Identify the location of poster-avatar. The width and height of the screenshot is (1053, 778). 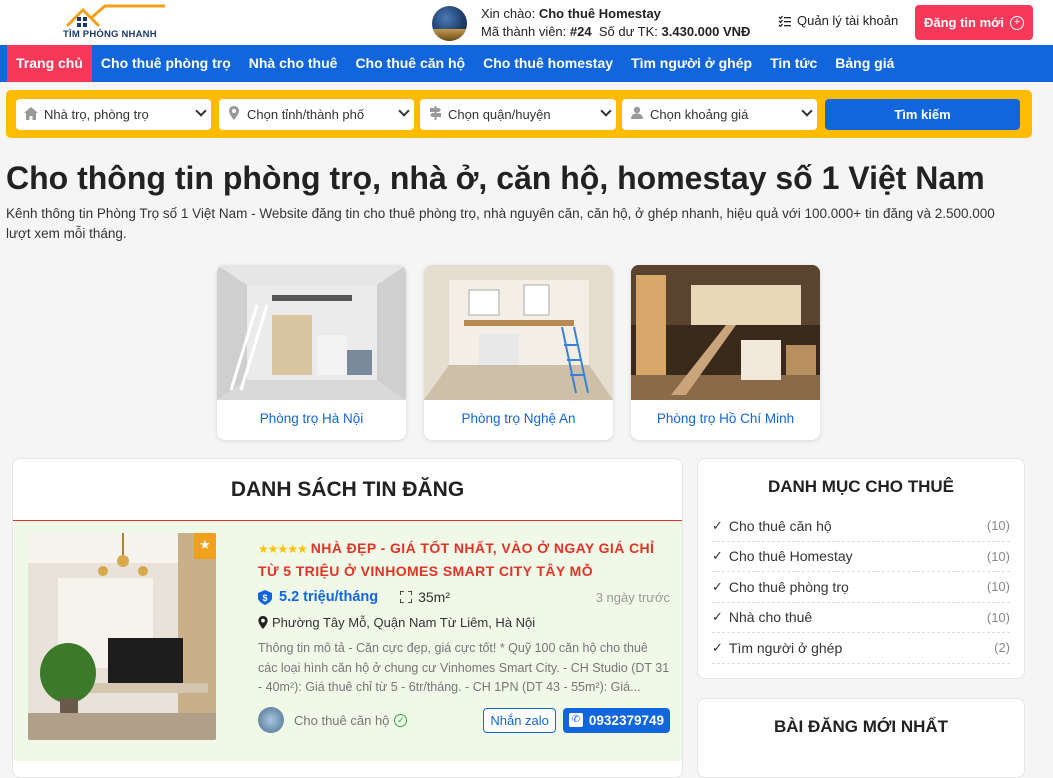
(271, 720).